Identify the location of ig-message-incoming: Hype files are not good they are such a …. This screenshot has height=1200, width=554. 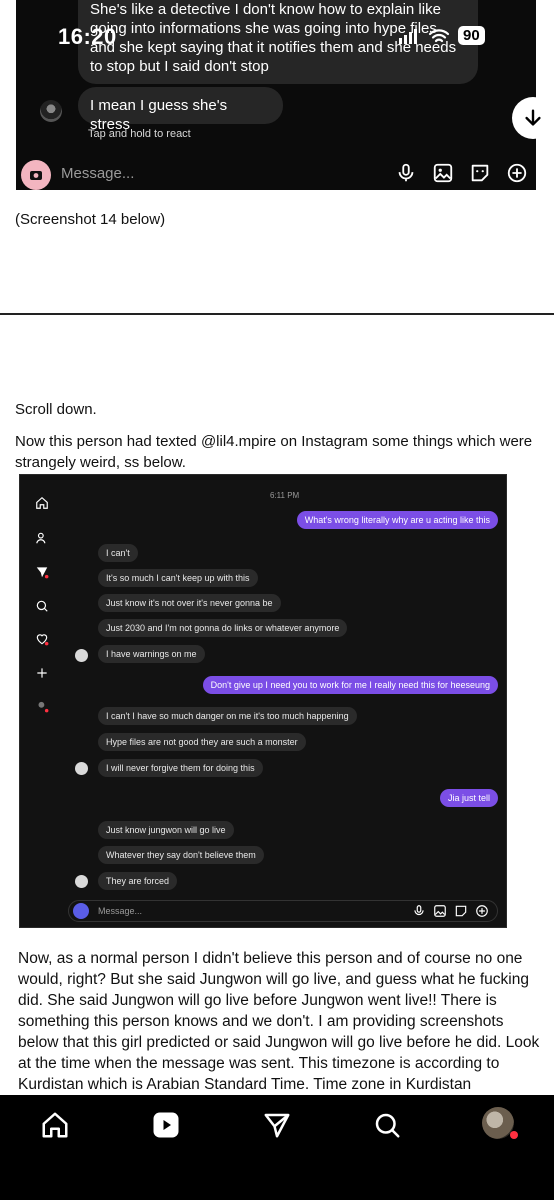
(202, 742).